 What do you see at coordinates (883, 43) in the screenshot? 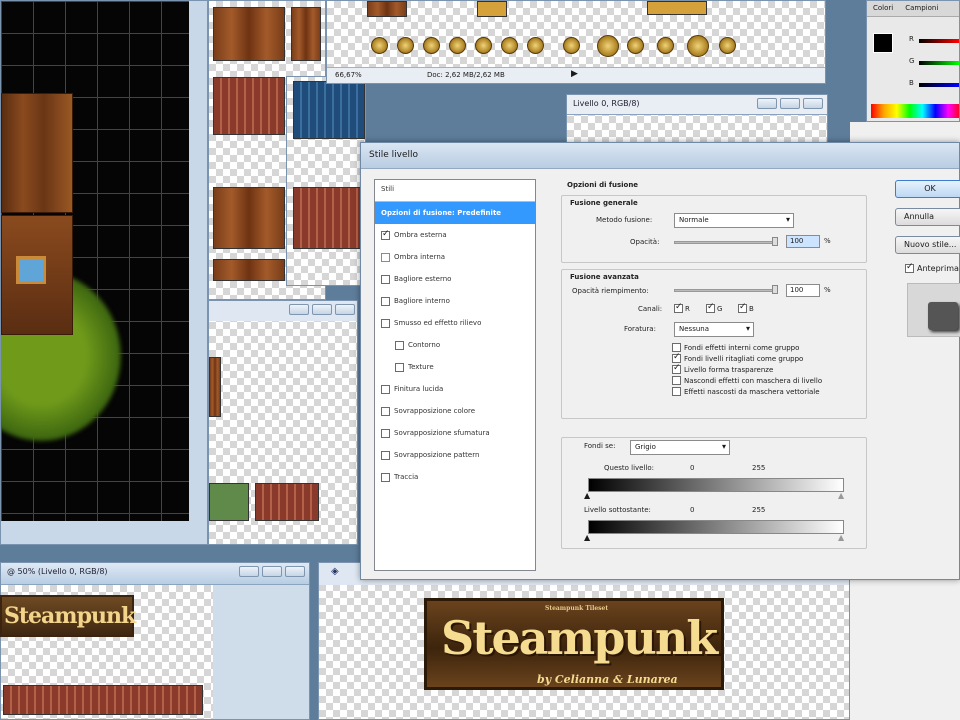
I see `foreground-color` at bounding box center [883, 43].